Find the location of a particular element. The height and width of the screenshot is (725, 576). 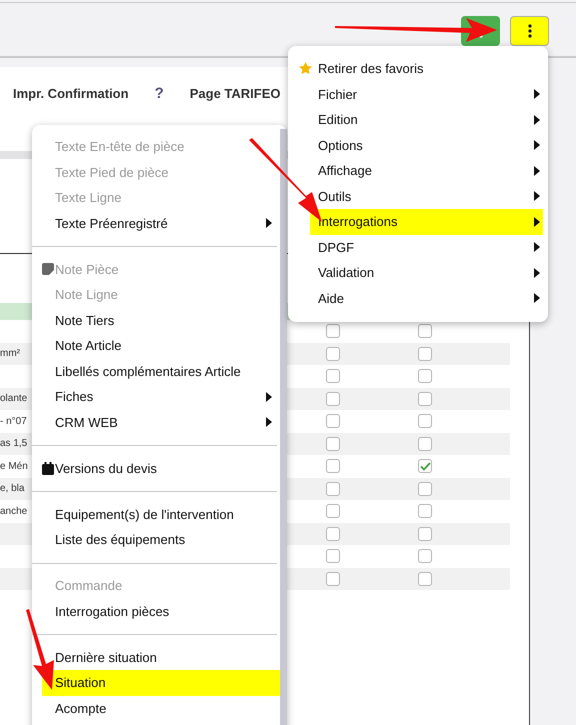

table-cell: - n°07 is located at coordinates (13, 421).